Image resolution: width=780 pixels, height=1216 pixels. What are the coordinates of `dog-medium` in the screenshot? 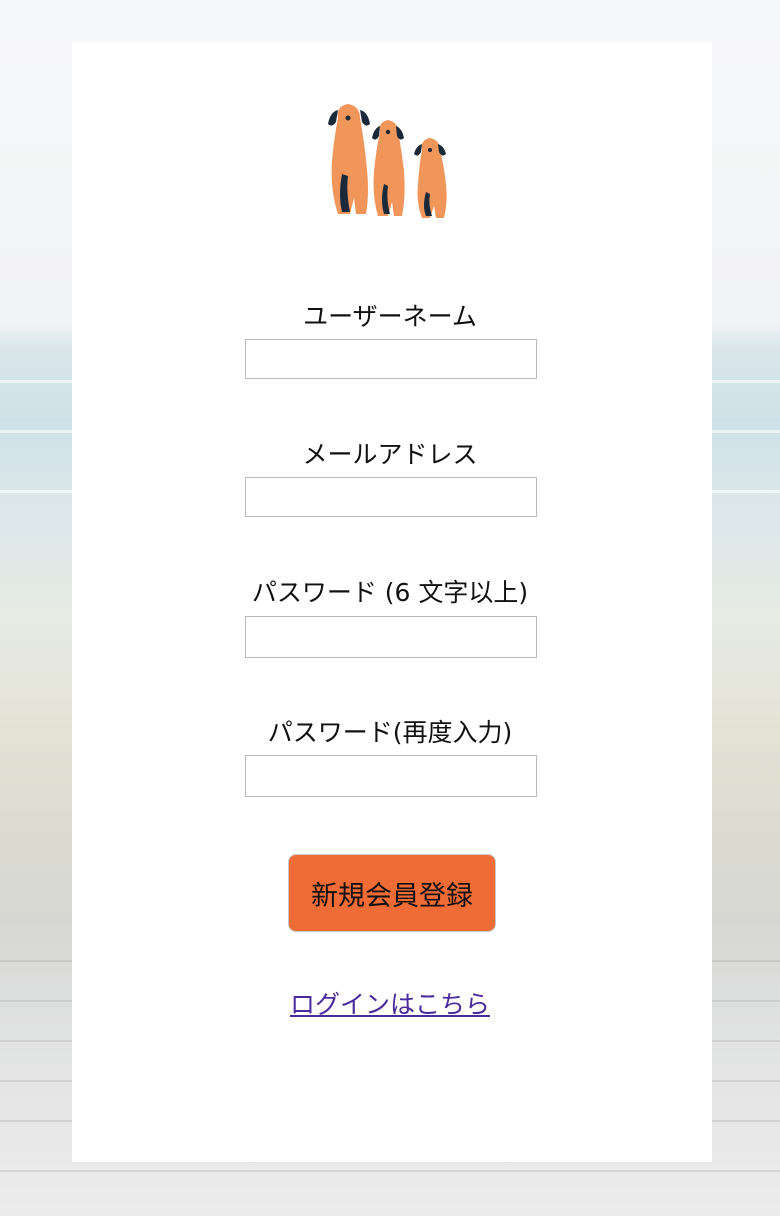 It's located at (388, 168).